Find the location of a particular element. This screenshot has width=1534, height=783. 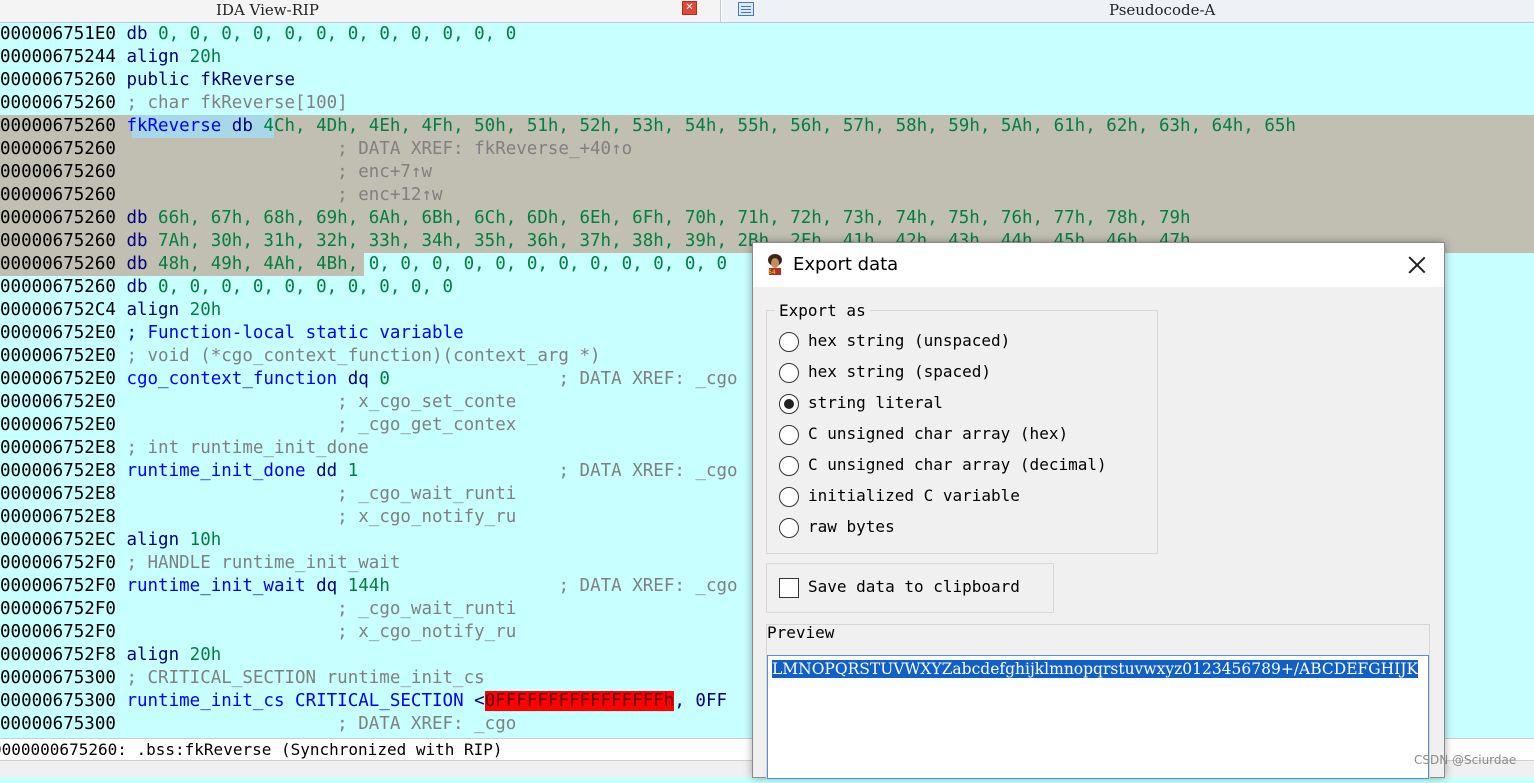

listing-line: 00000675260 ; enc+7↑w is located at coordinates (767, 172).